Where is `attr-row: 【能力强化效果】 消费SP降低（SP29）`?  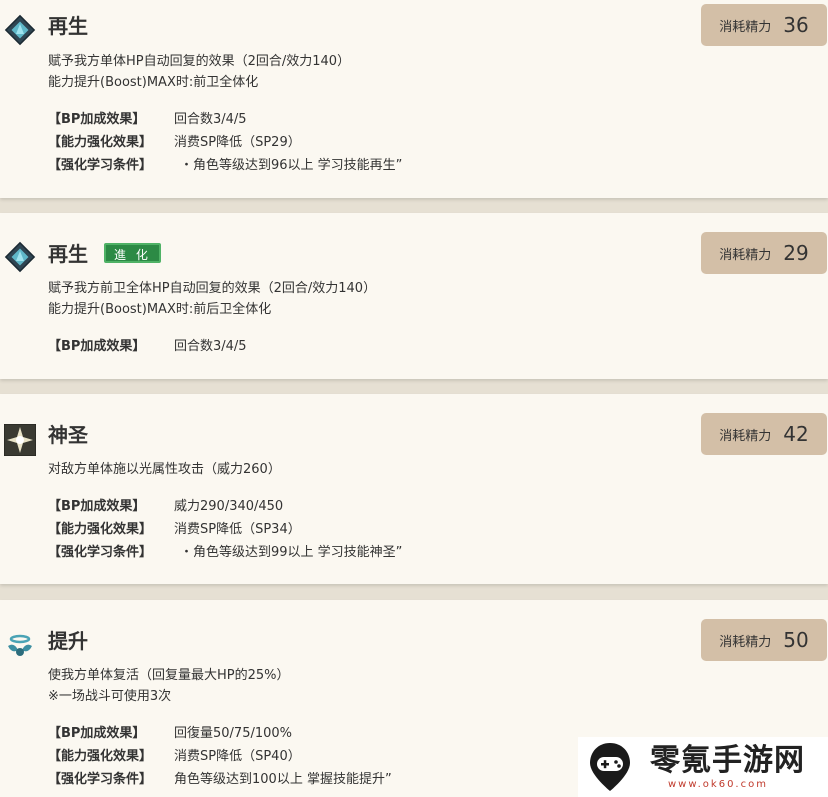
attr-row: 【能力强化效果】 消费SP降低（SP29） is located at coordinates (225, 142).